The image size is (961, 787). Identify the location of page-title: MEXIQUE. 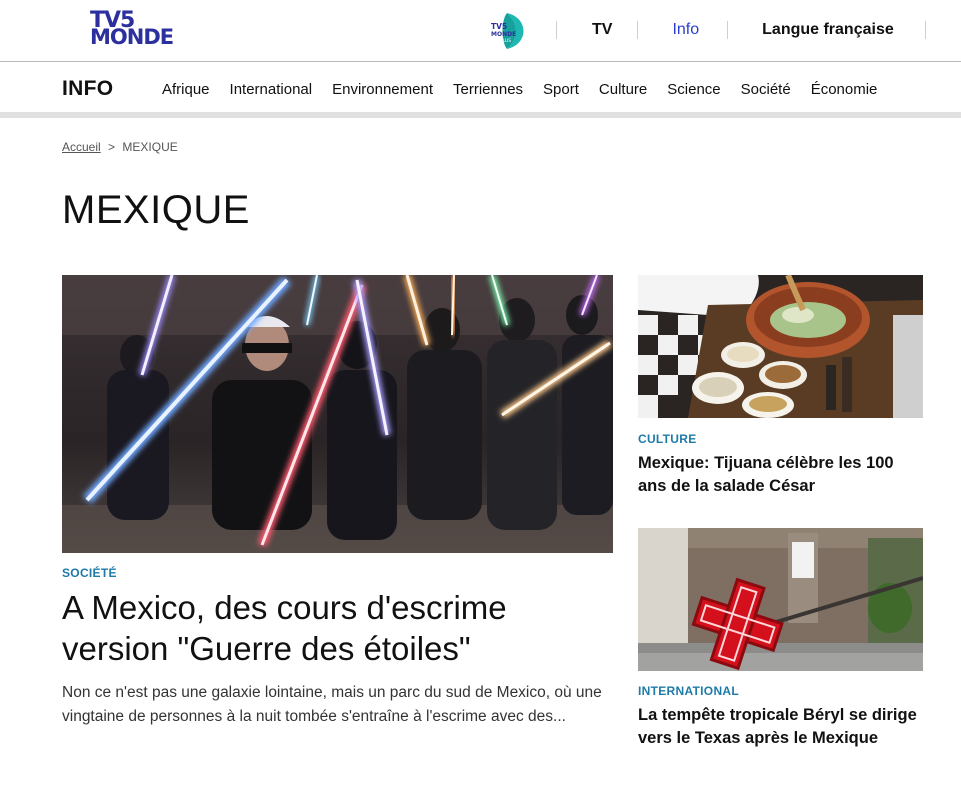
(156, 210).